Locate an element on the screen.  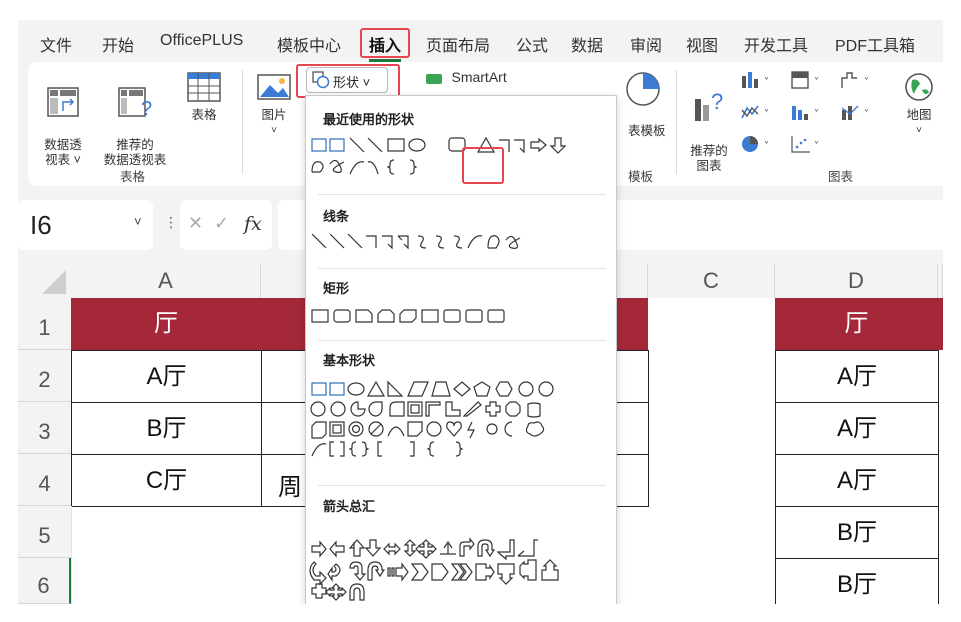
pictures-button: 图片 ˅ is located at coordinates (274, 104).